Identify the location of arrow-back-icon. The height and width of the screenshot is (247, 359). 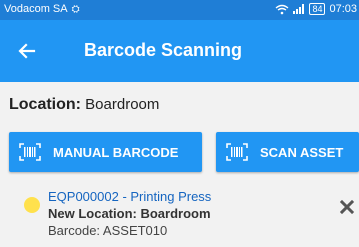
(27, 51).